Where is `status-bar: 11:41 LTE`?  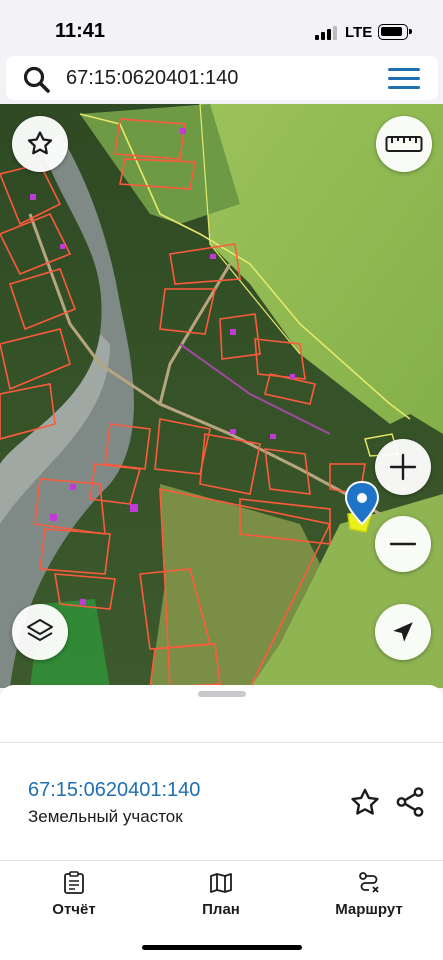 status-bar: 11:41 LTE is located at coordinates (221, 28).